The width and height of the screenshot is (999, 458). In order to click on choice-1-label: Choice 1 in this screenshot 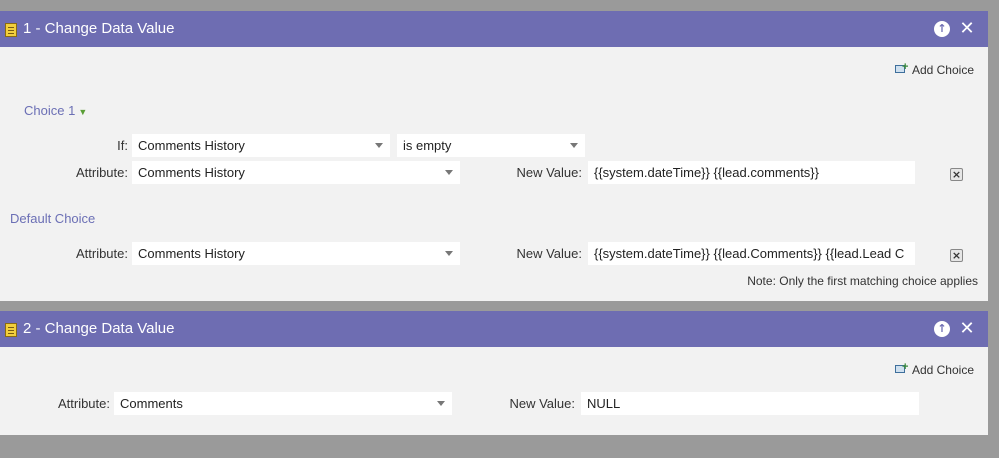, I will do `click(50, 110)`.